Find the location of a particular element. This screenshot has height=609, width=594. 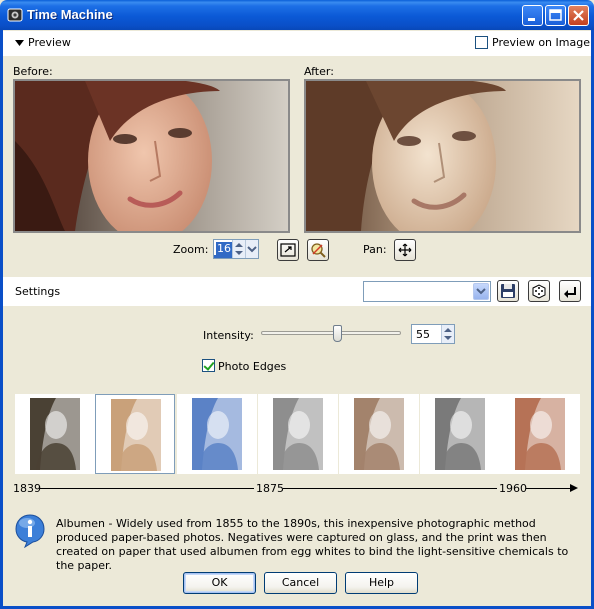

preview-header: Preview Preview on Image is located at coordinates (297, 43).